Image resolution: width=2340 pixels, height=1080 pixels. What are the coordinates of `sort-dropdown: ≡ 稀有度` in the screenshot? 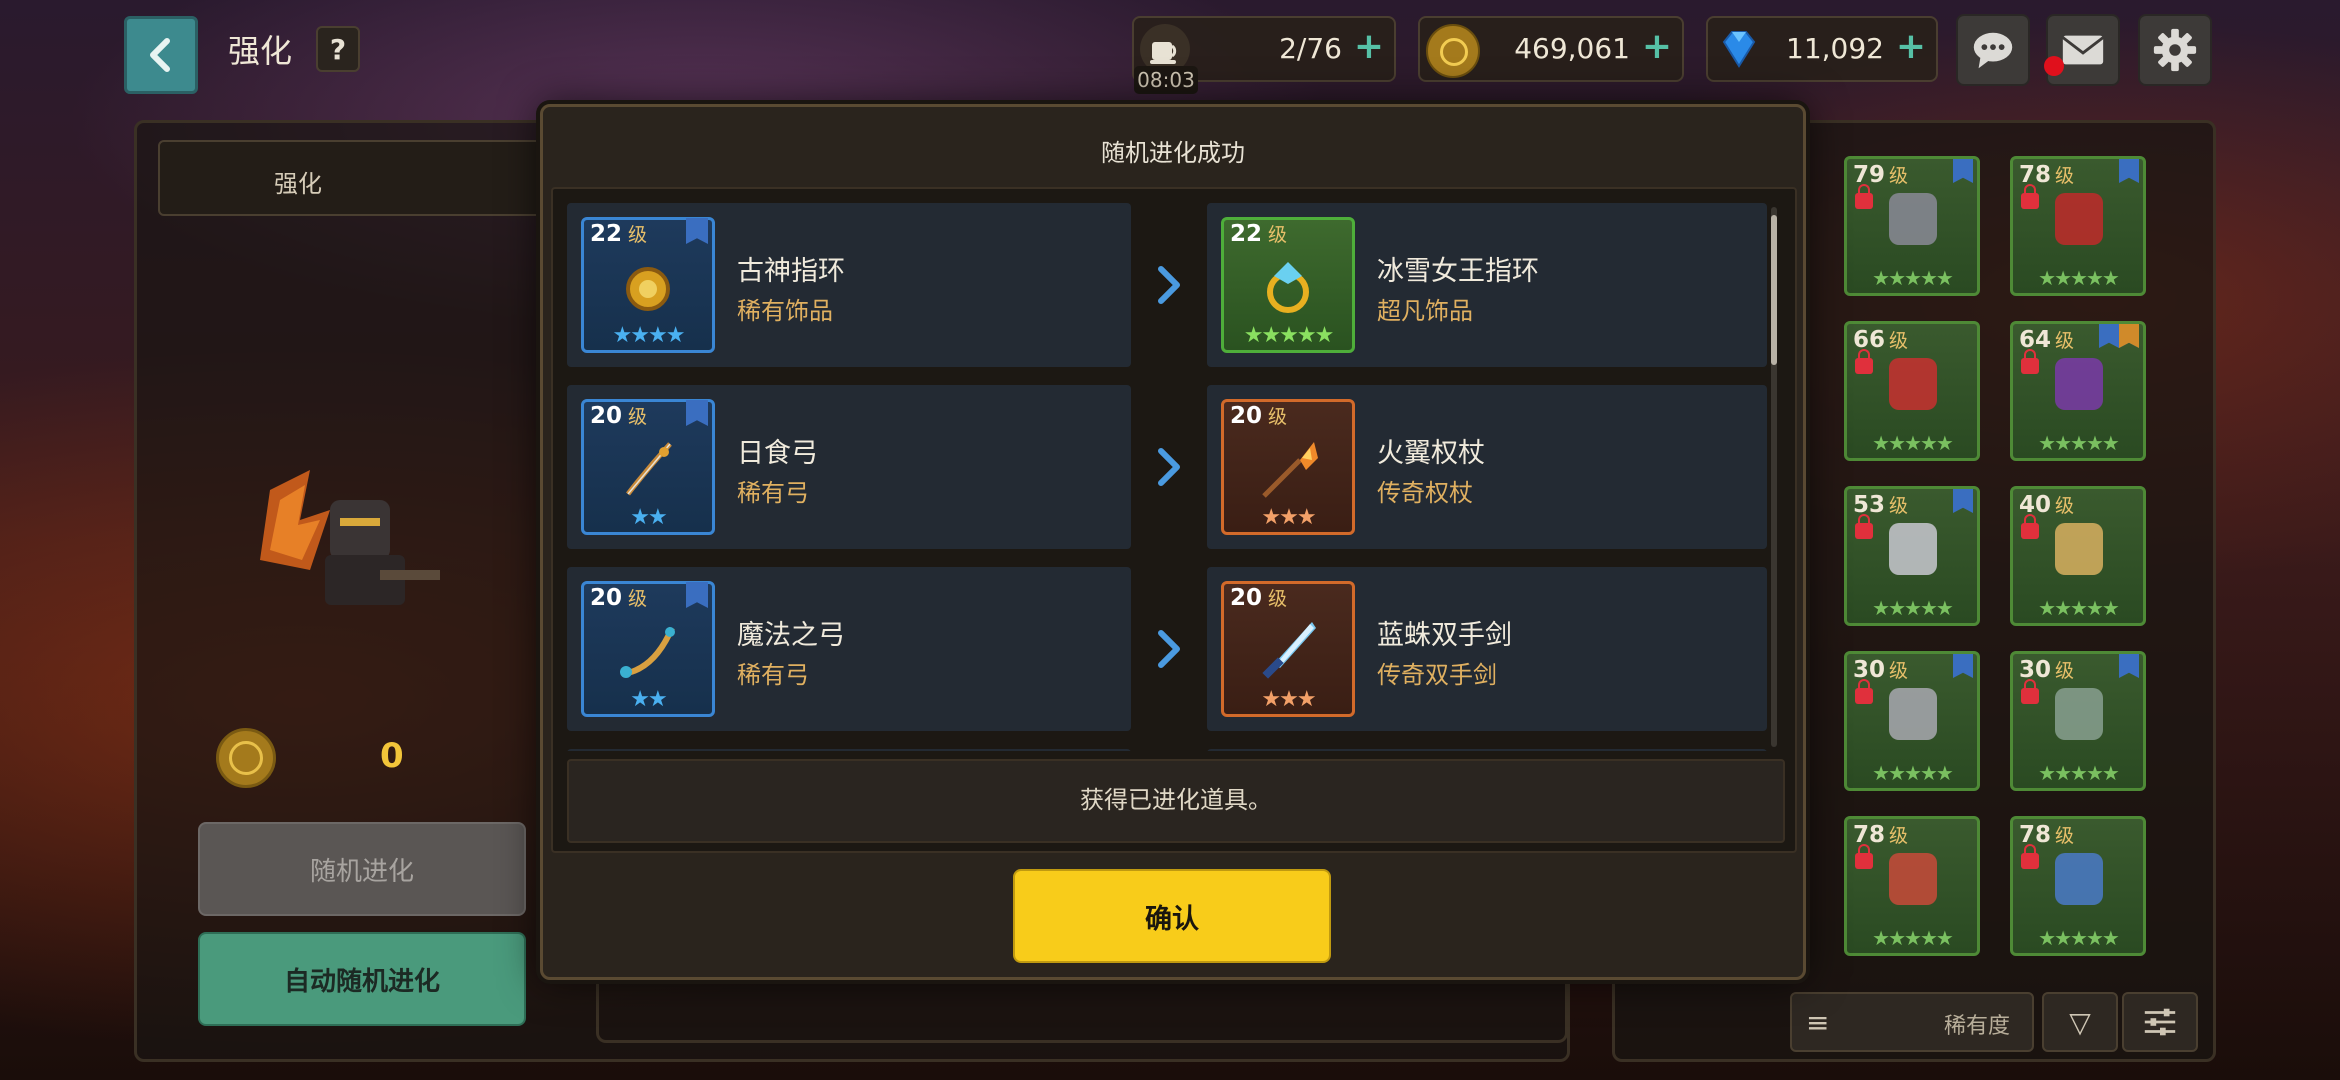 It's located at (1912, 1022).